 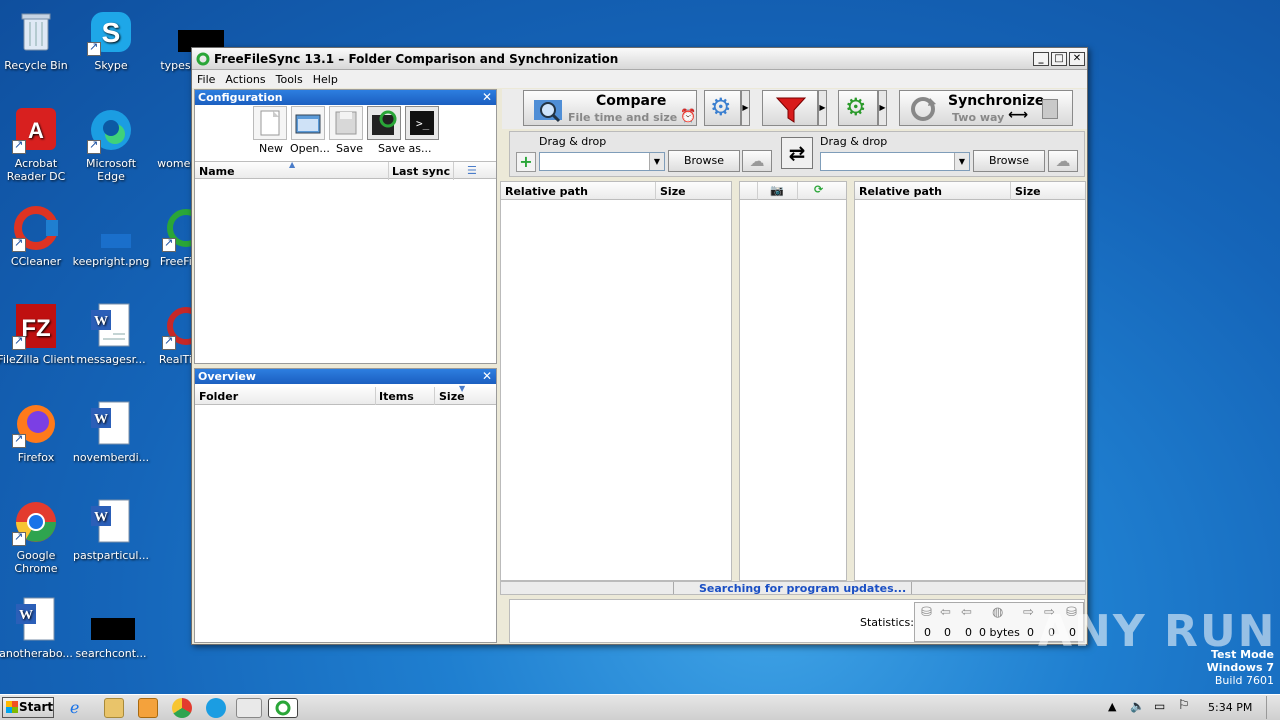 What do you see at coordinates (148, 708) in the screenshot?
I see `media-player-icon` at bounding box center [148, 708].